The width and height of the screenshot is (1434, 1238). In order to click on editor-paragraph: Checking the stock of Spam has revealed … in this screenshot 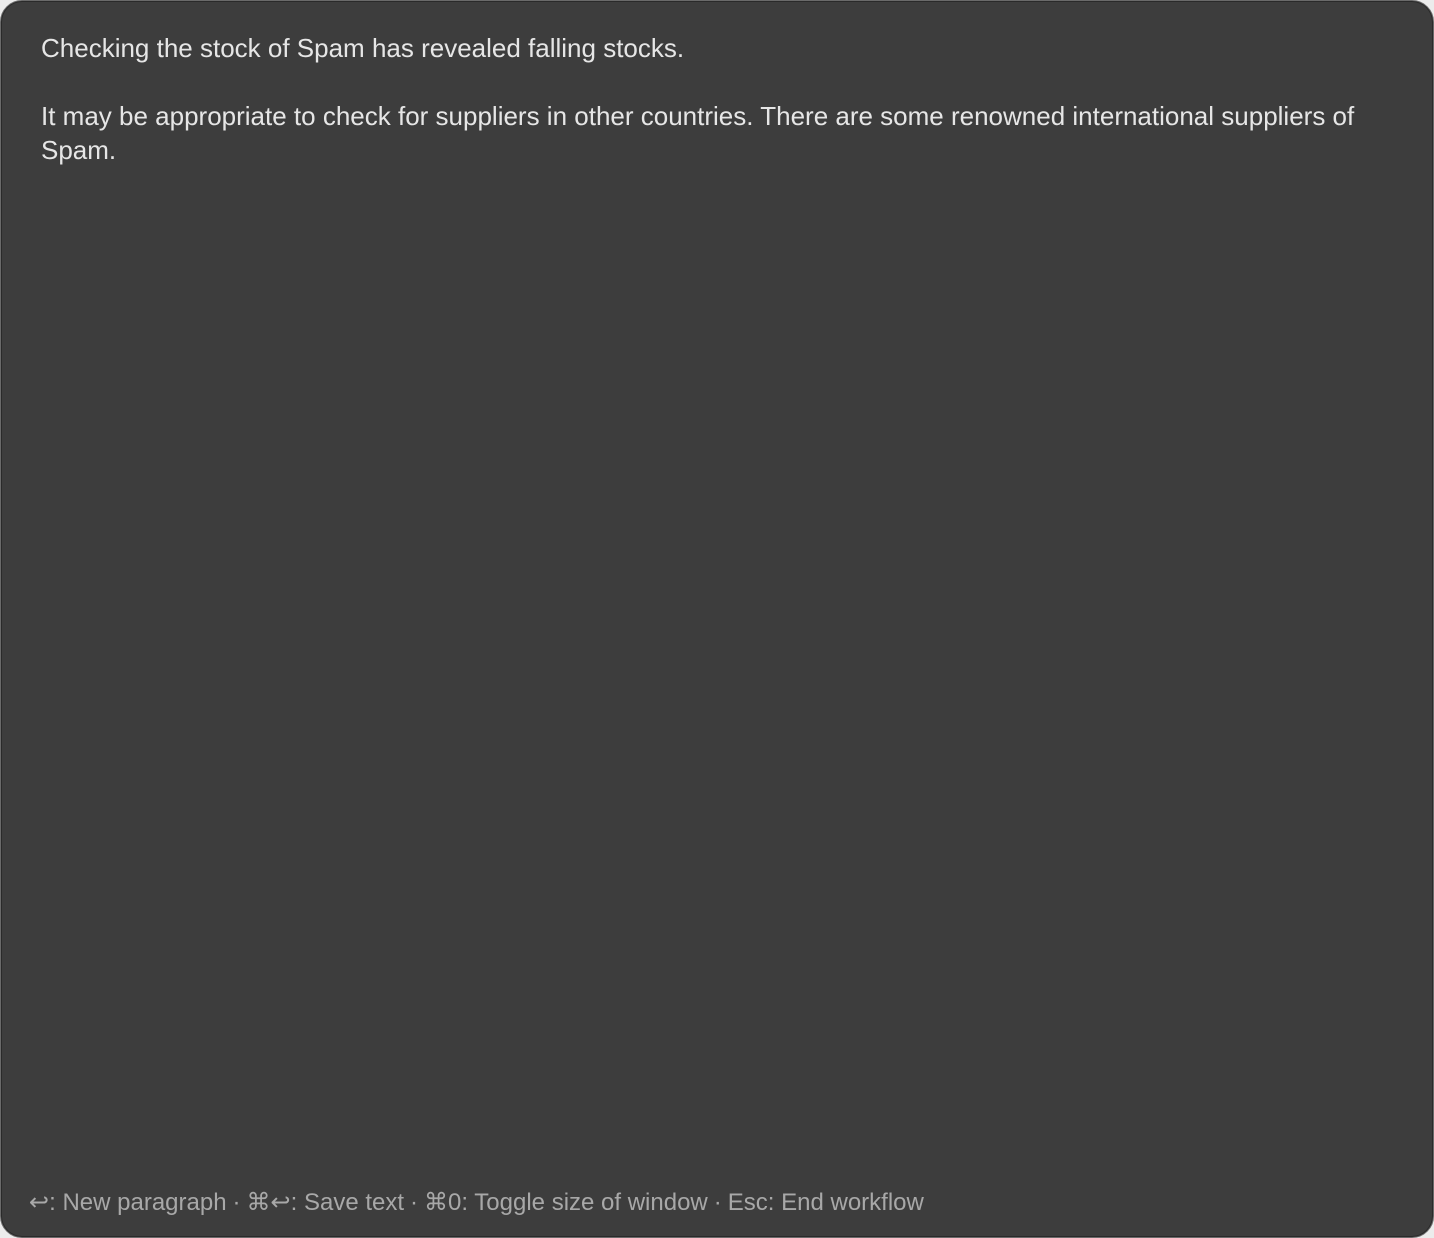, I will do `click(363, 48)`.